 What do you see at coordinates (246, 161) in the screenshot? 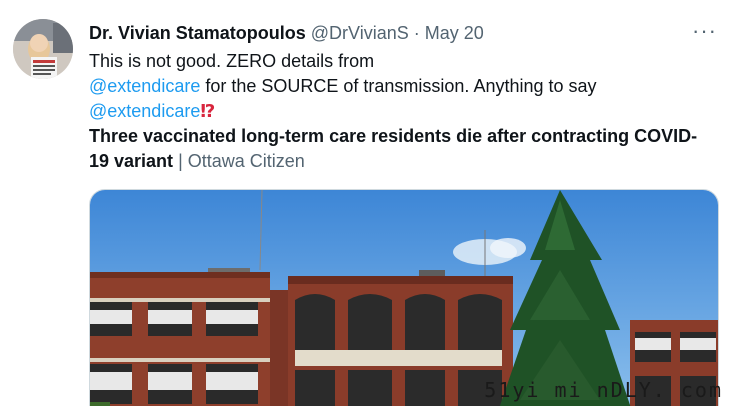
I see `article-source: Ottawa Citizen` at bounding box center [246, 161].